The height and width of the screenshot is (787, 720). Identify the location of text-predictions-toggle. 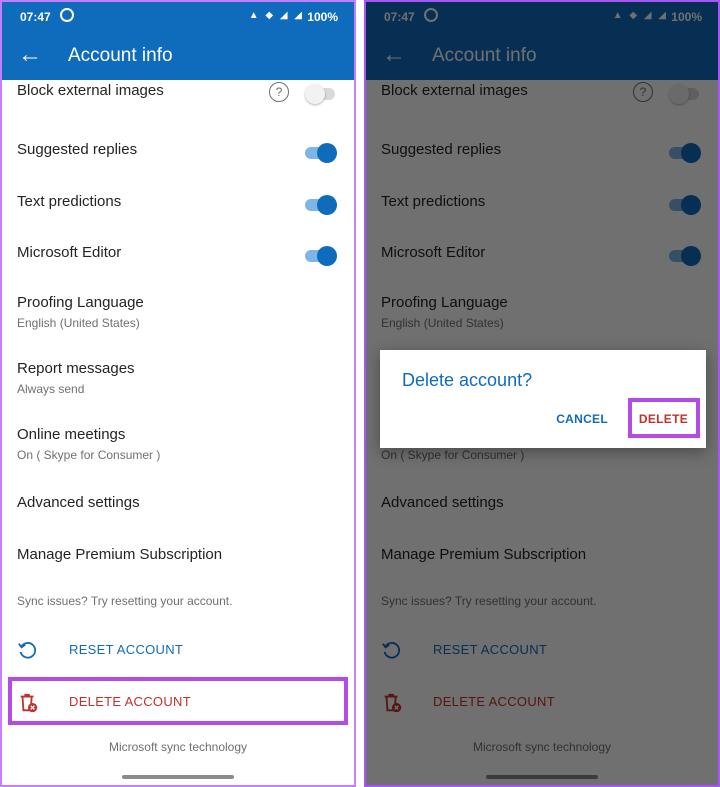
(321, 205).